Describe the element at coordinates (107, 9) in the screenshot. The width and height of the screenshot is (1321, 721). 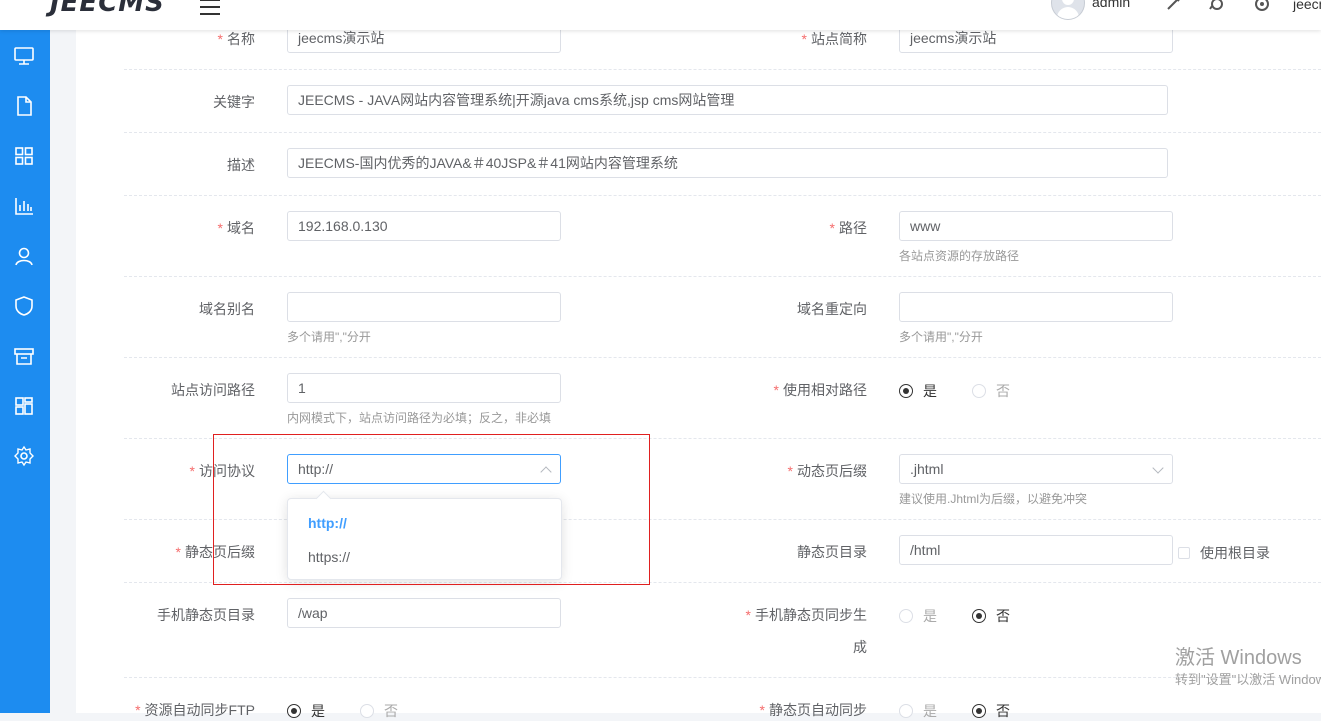
I see `app-logo: JEECMS` at that location.